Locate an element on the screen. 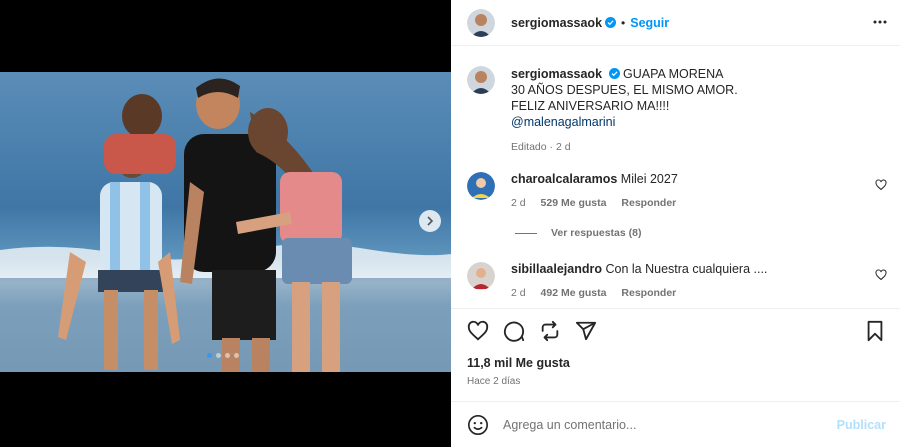 This screenshot has height=447, width=900. action-bar is located at coordinates (675, 331).